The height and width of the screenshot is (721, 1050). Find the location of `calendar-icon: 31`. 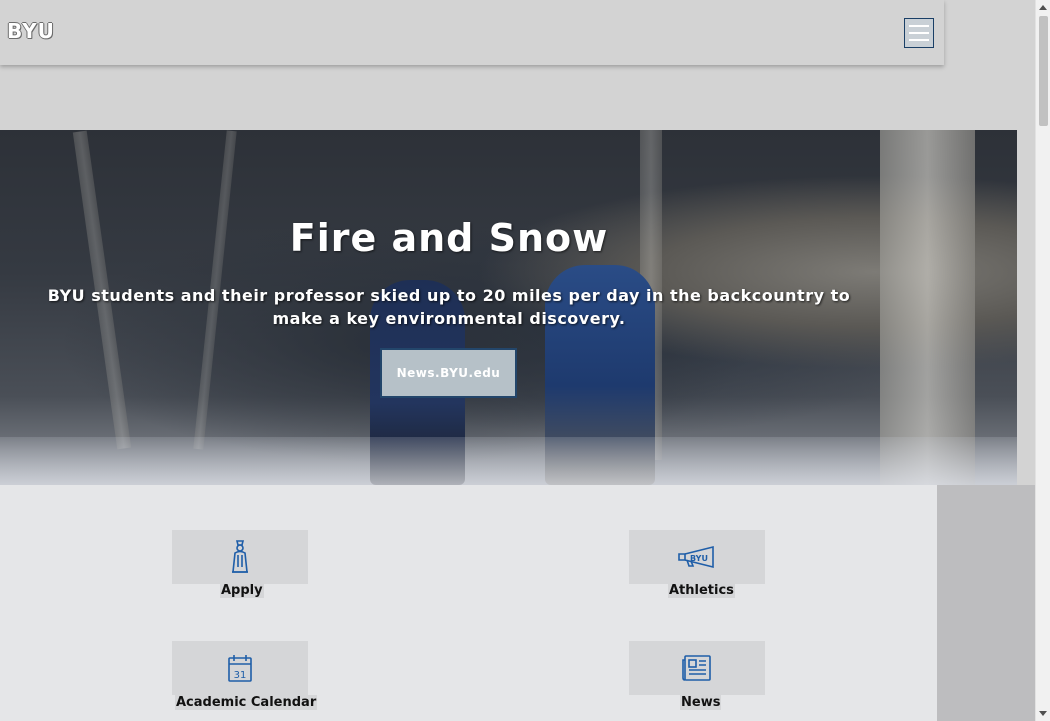

calendar-icon: 31 is located at coordinates (240, 668).